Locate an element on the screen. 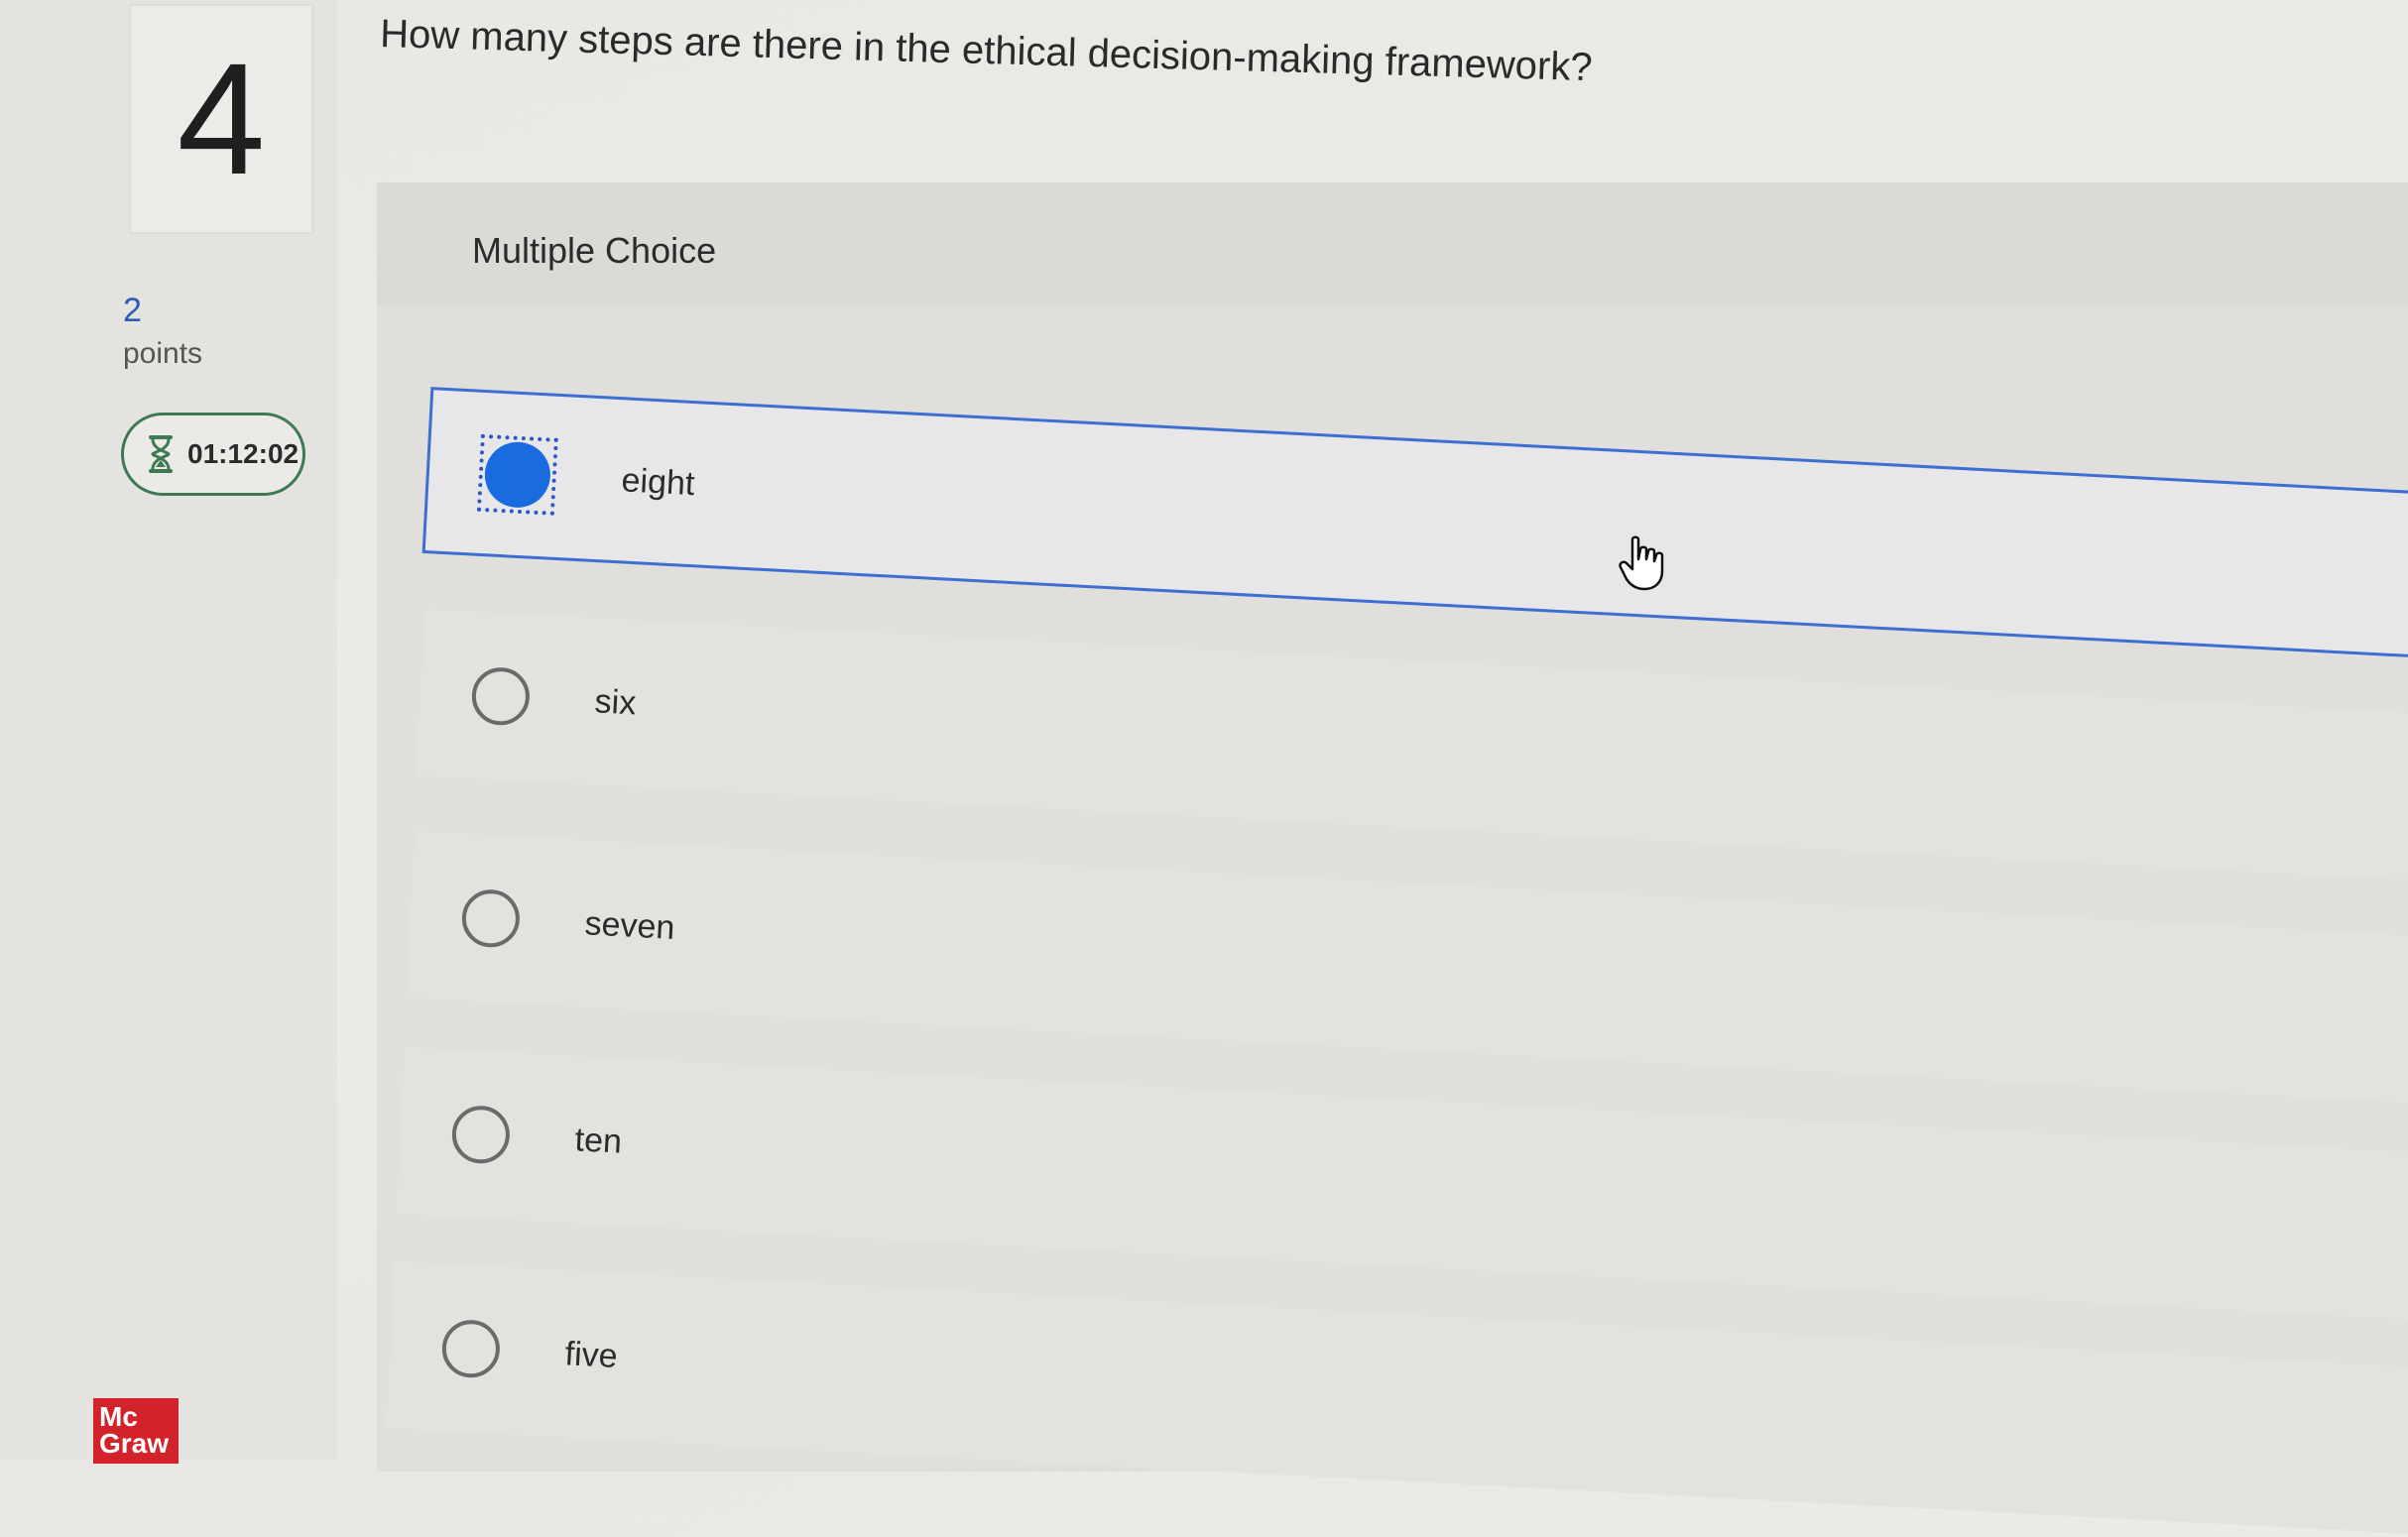 This screenshot has width=2408, height=1537. question-number: 4 is located at coordinates (222, 118).